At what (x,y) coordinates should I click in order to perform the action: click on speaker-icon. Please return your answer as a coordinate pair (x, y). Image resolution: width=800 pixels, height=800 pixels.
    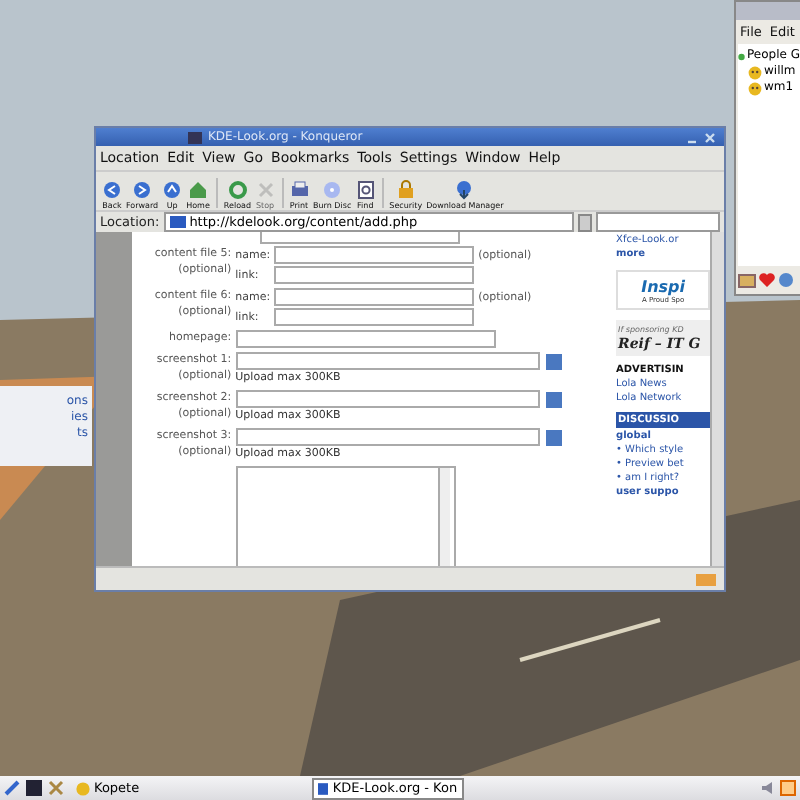
    Looking at the image, I should click on (768, 788).